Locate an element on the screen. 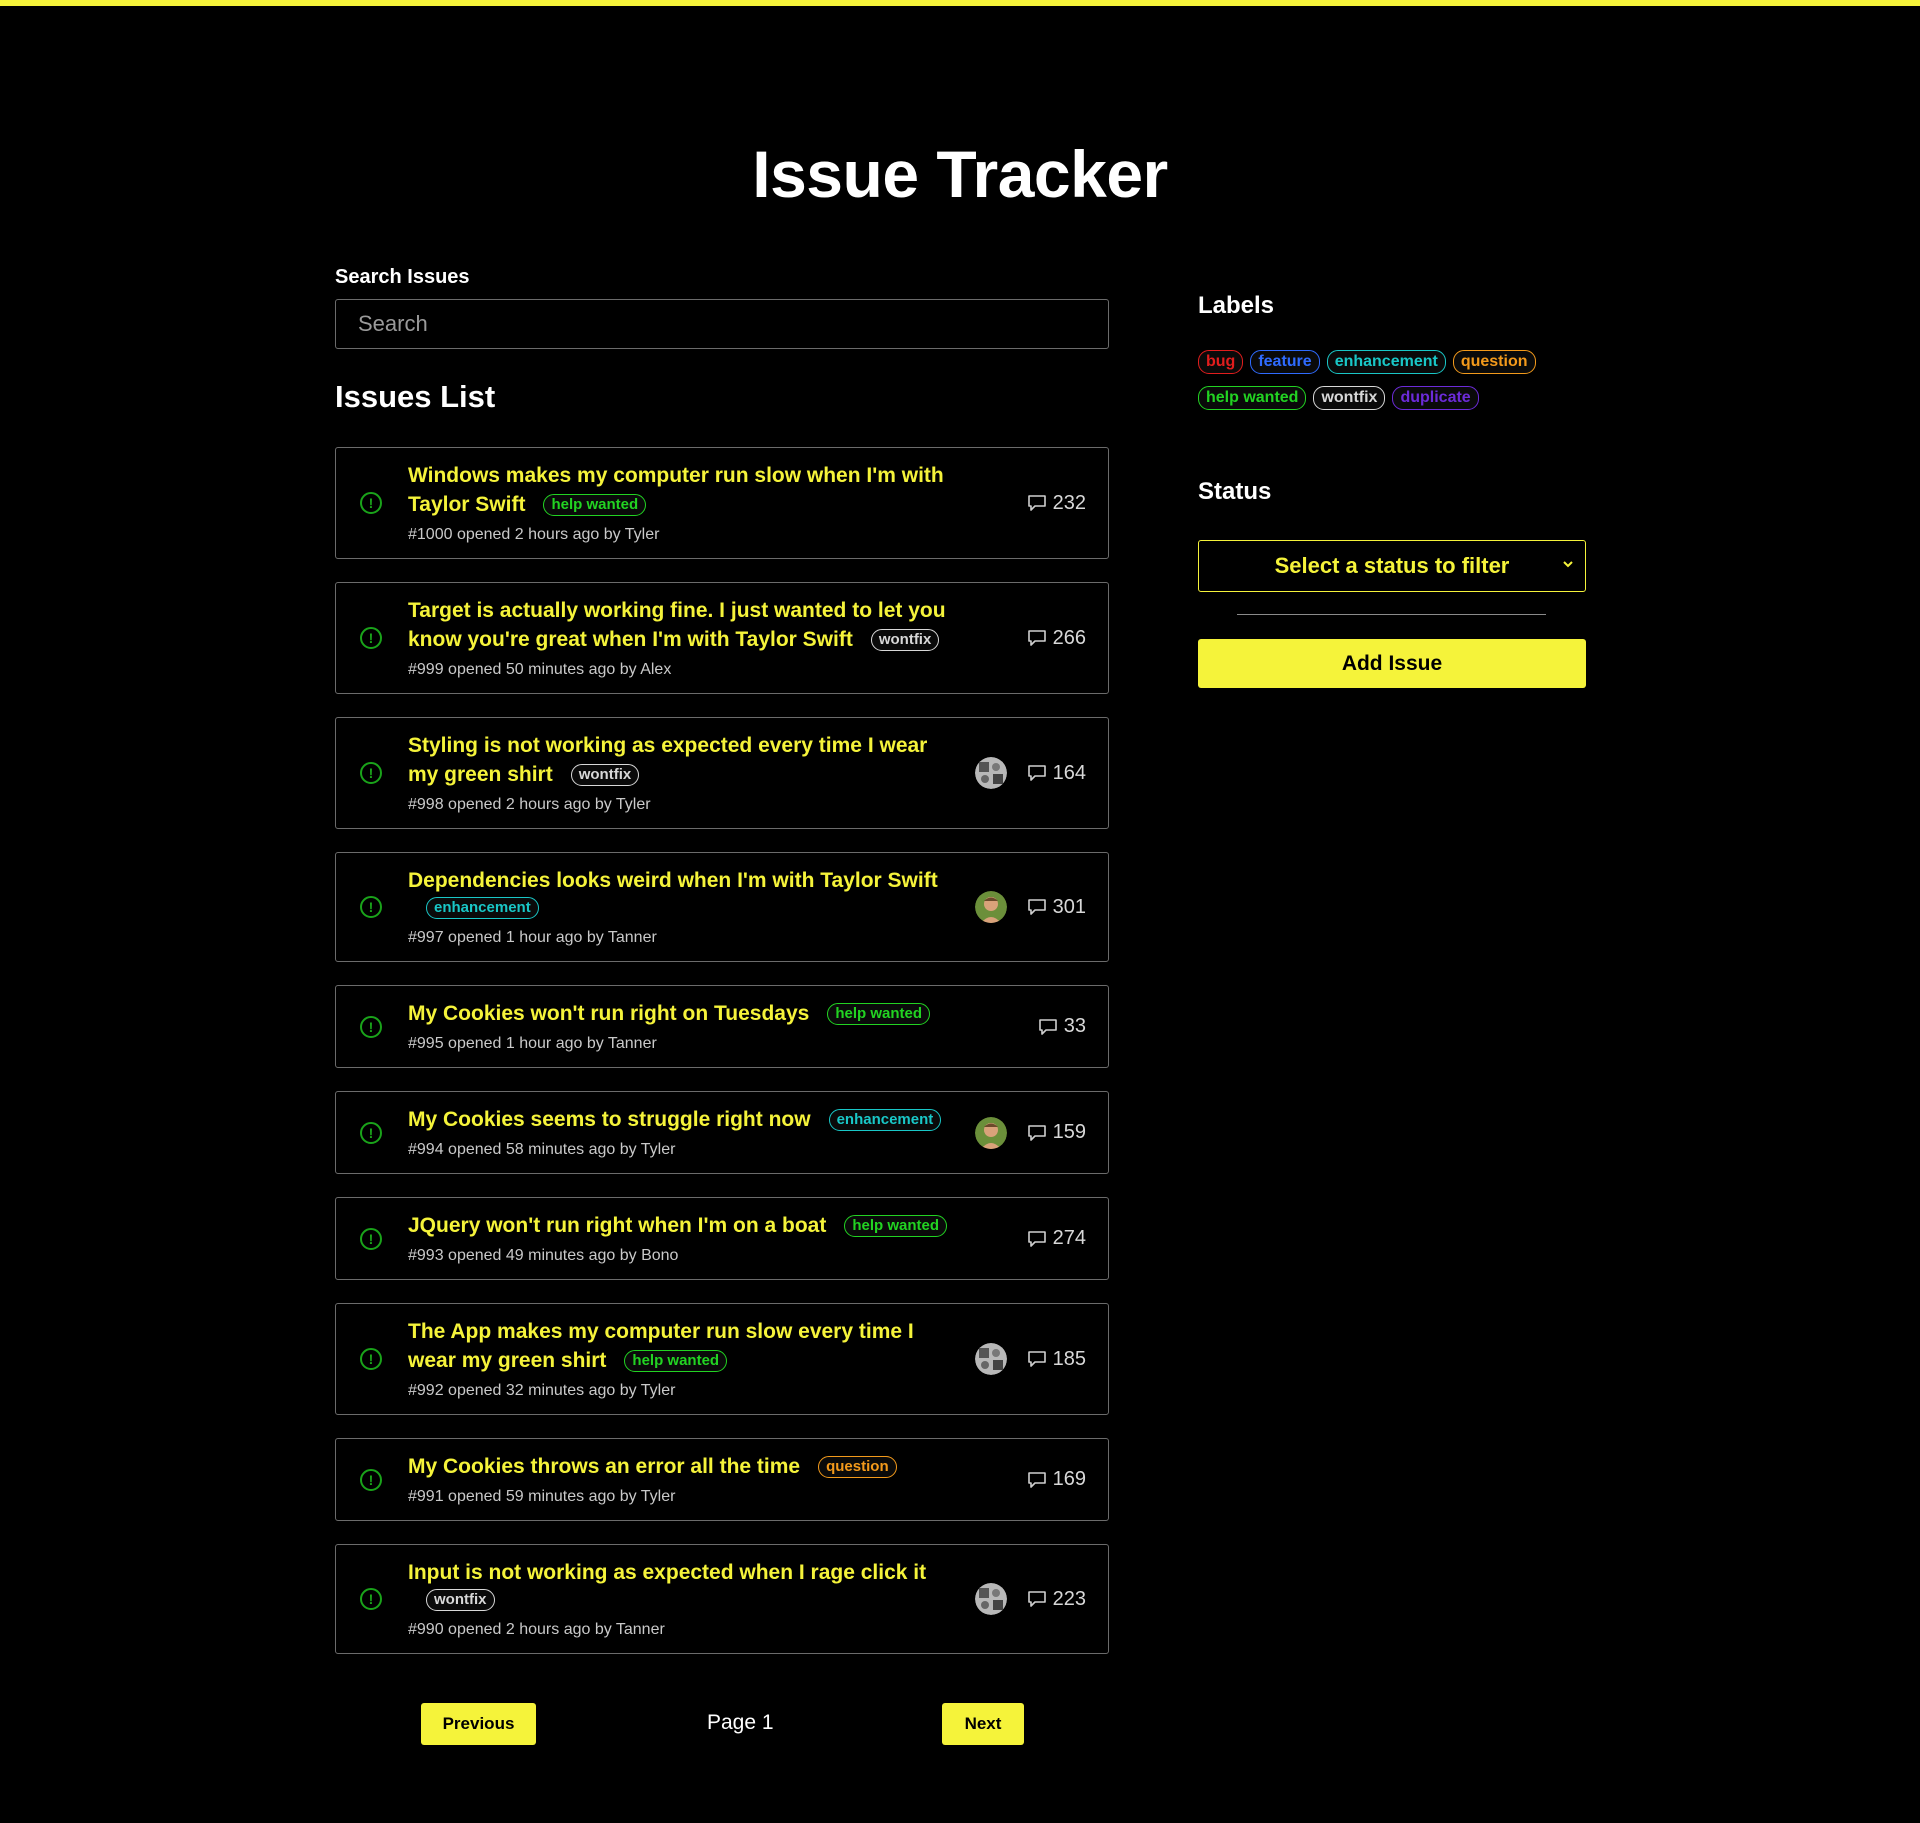  issue-meta: #994 opened 58 minutes ago by Tyler is located at coordinates (542, 1149).